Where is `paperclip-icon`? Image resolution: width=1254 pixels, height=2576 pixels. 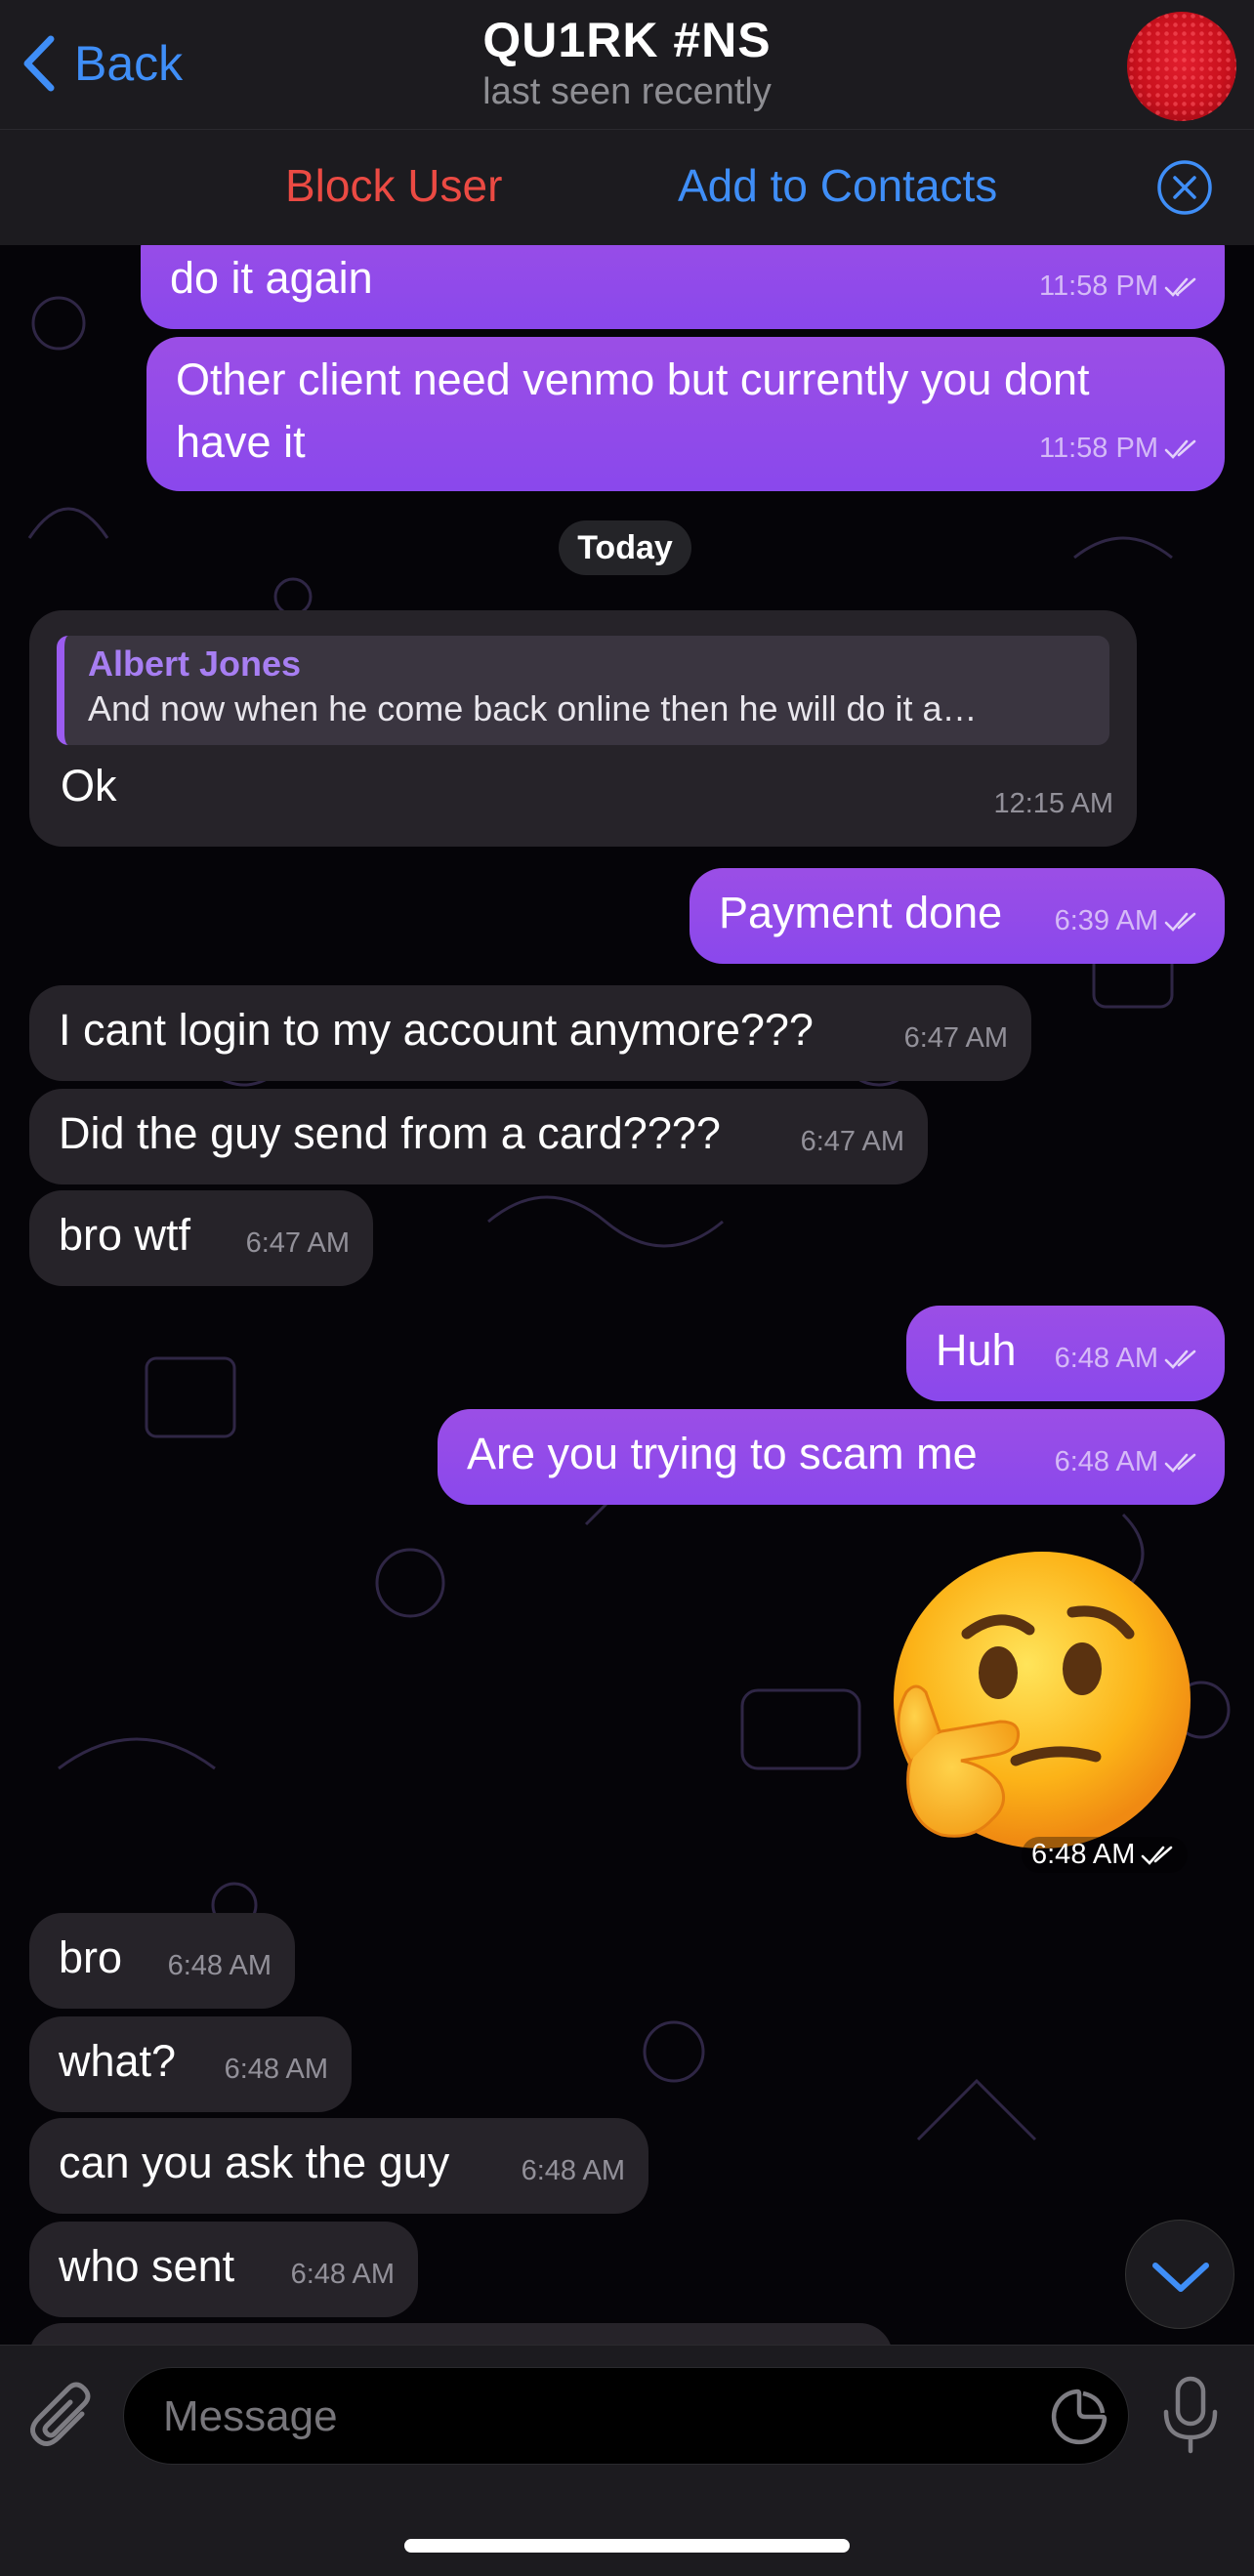 paperclip-icon is located at coordinates (64, 2418).